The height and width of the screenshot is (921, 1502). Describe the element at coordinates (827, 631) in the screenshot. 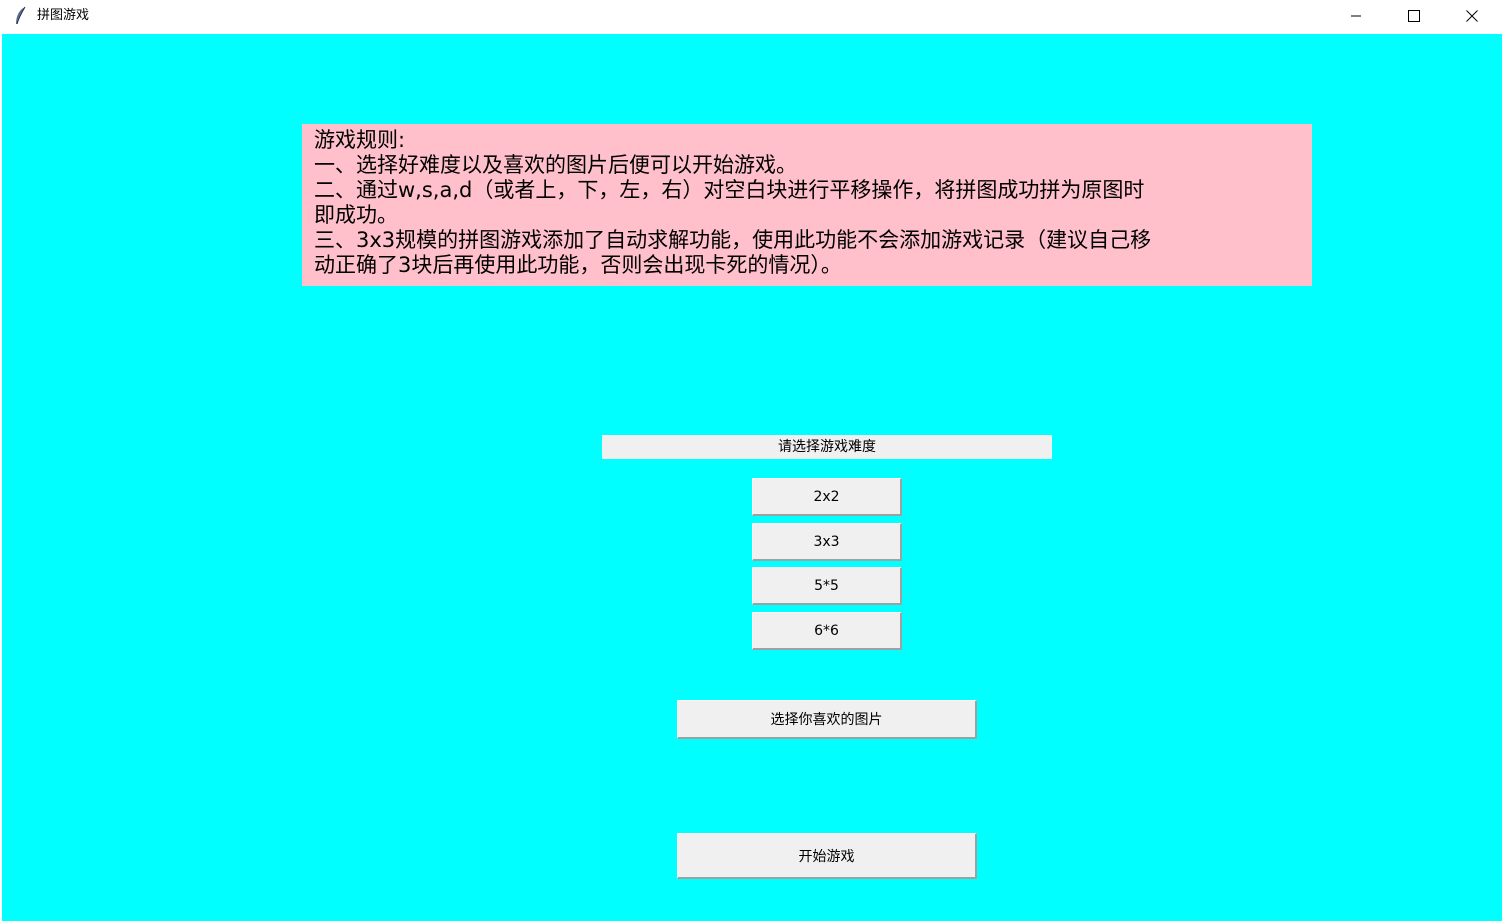

I see `difficulty-6x6-button: 6*6` at that location.